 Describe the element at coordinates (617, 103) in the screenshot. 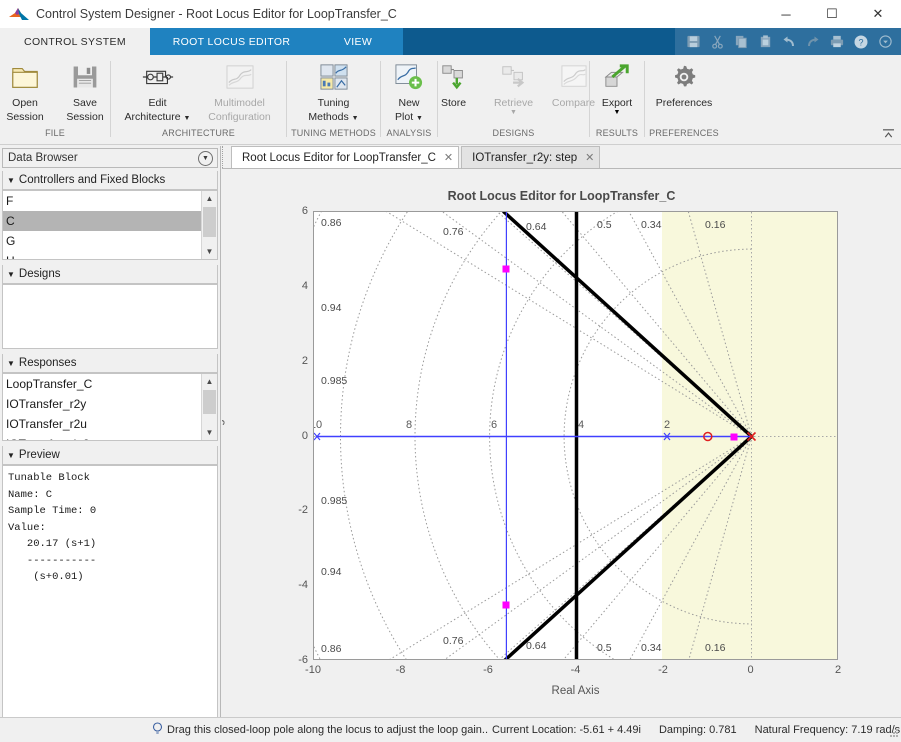

I see `export-label: Export` at that location.